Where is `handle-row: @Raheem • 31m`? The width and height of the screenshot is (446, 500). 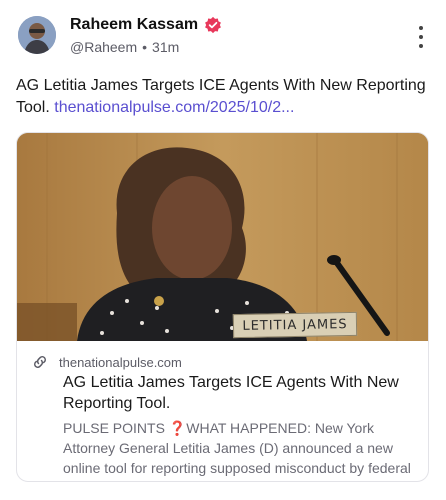
handle-row: @Raheem • 31m is located at coordinates (124, 47).